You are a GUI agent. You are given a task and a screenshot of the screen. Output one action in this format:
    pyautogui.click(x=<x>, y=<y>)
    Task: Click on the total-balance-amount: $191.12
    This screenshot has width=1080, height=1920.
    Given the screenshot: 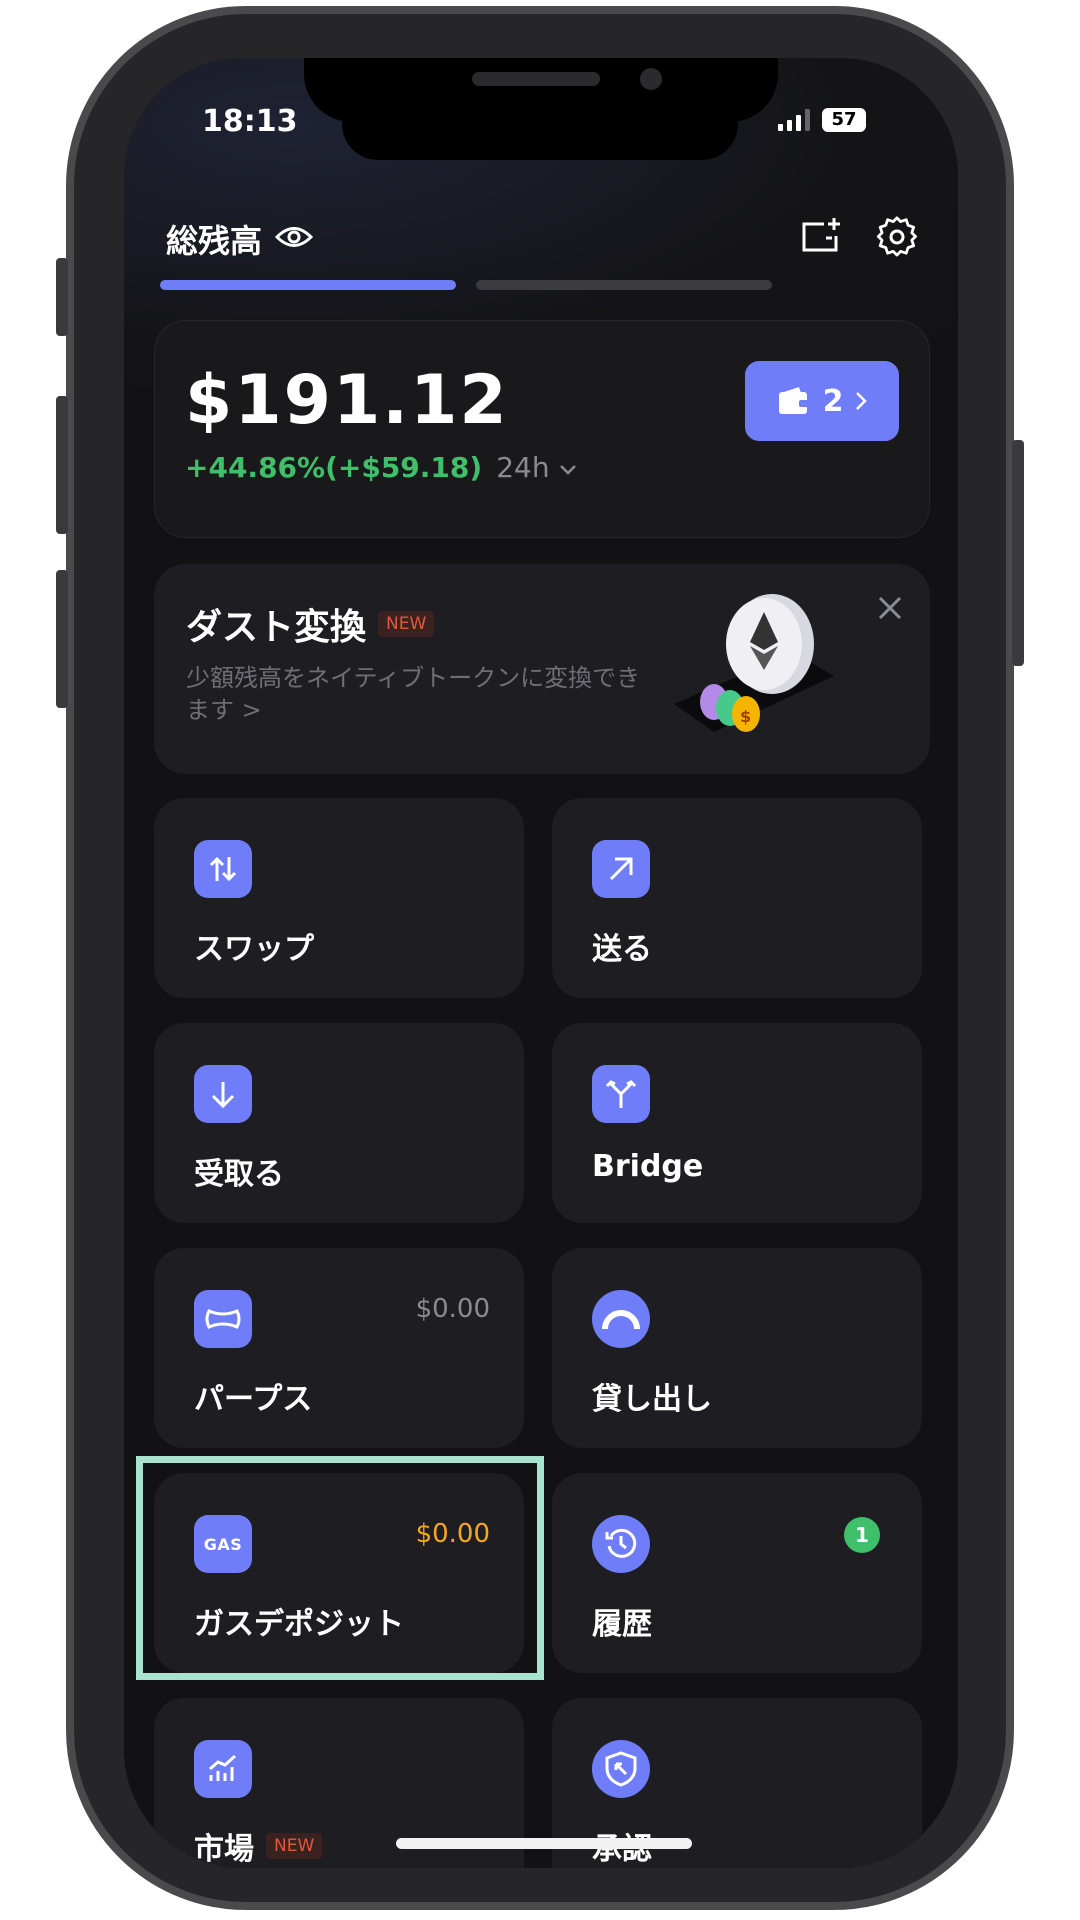 What is the action you would take?
    pyautogui.click(x=347, y=400)
    